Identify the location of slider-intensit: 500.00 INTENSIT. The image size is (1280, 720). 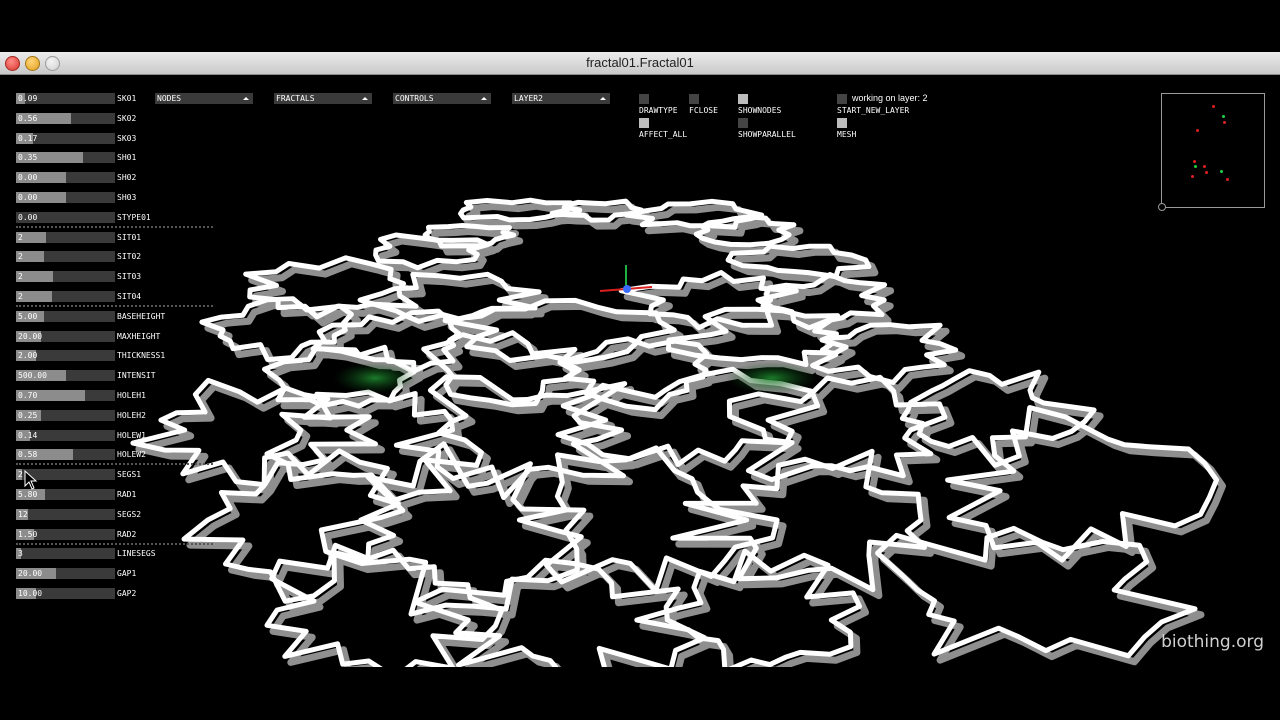
(116, 376).